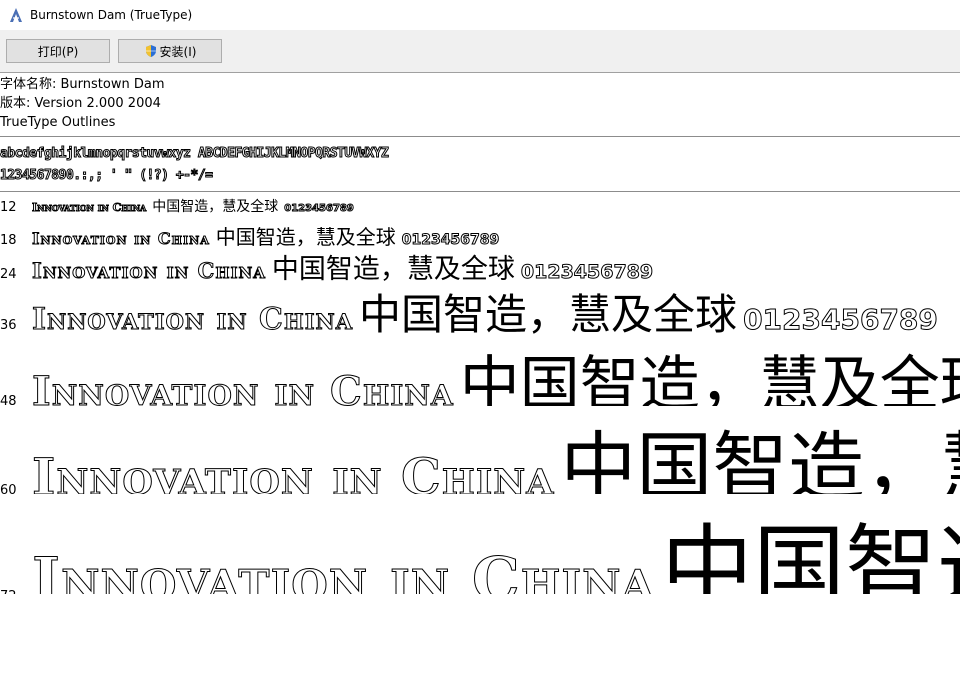 The width and height of the screenshot is (960, 700). I want to click on size-label: 12, so click(8, 207).